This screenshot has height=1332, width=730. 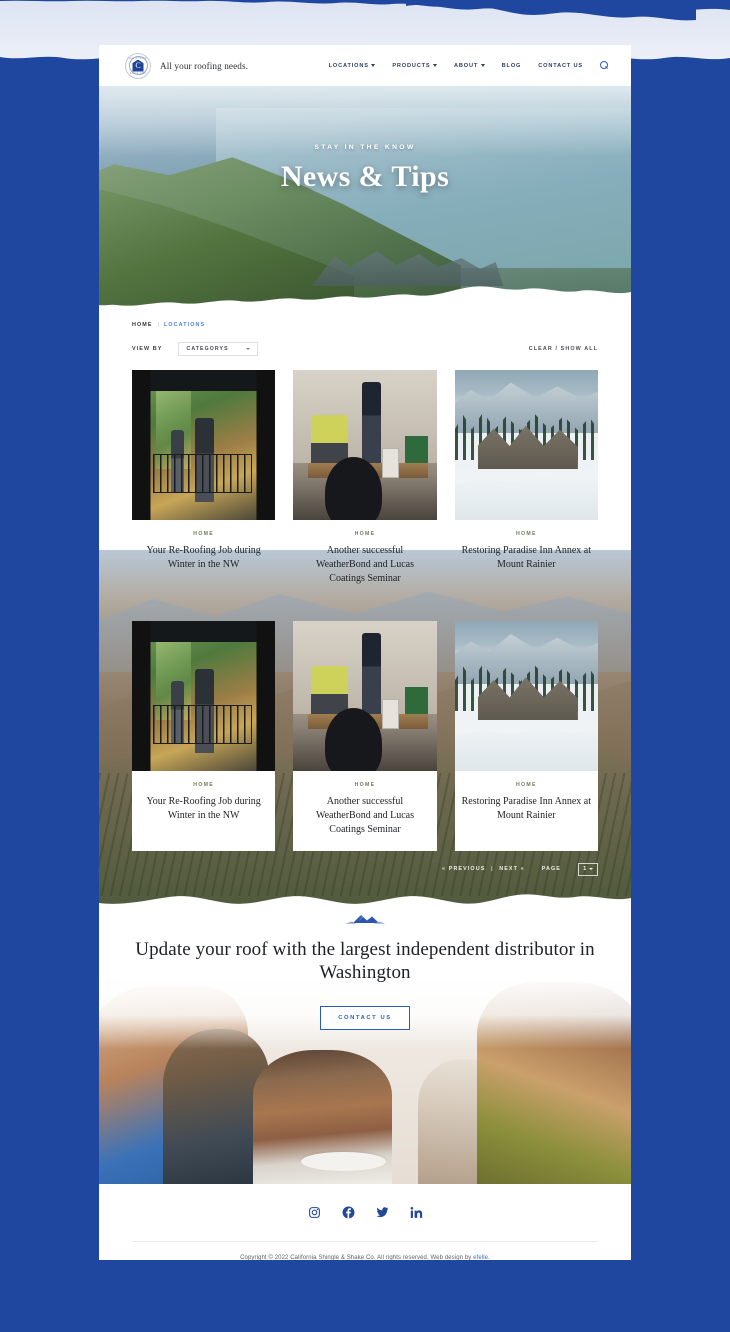 What do you see at coordinates (563, 349) in the screenshot?
I see `clear-show-all-link: CLEAR / SHOW ALL` at bounding box center [563, 349].